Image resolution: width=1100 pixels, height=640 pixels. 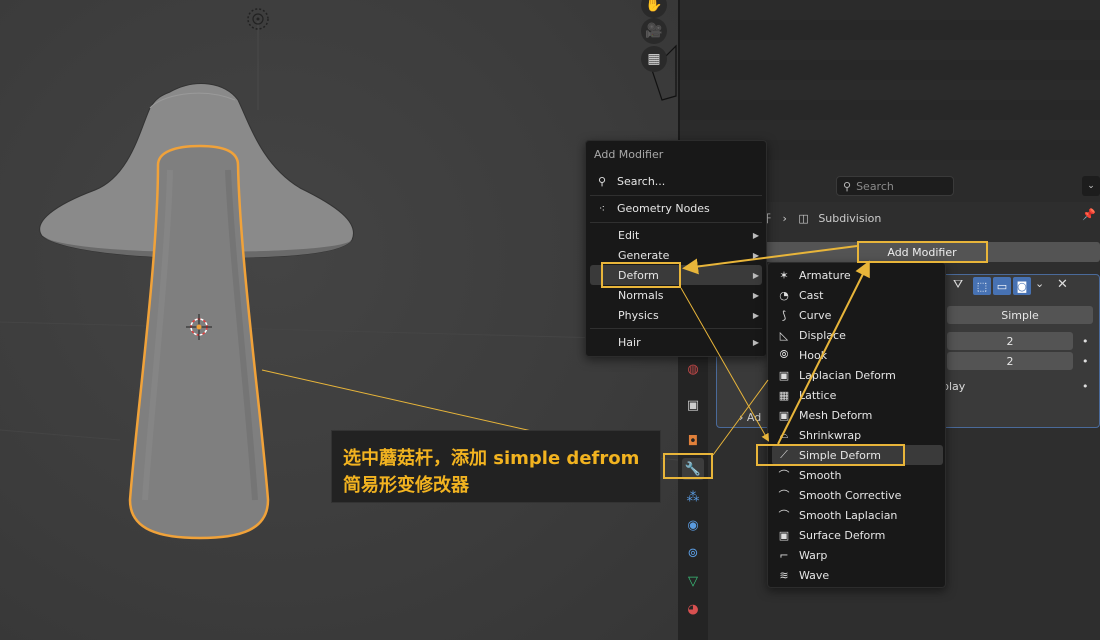 What do you see at coordinates (693, 609) in the screenshot?
I see `material-tab-icon: ◕` at bounding box center [693, 609].